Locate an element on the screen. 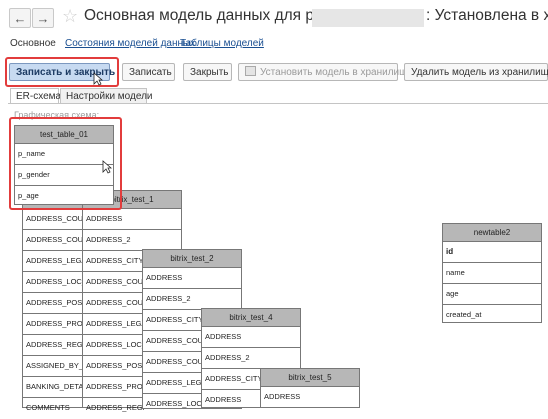 The height and width of the screenshot is (419, 548). table-field: ADDRESS_LEGA is located at coordinates (53, 261).